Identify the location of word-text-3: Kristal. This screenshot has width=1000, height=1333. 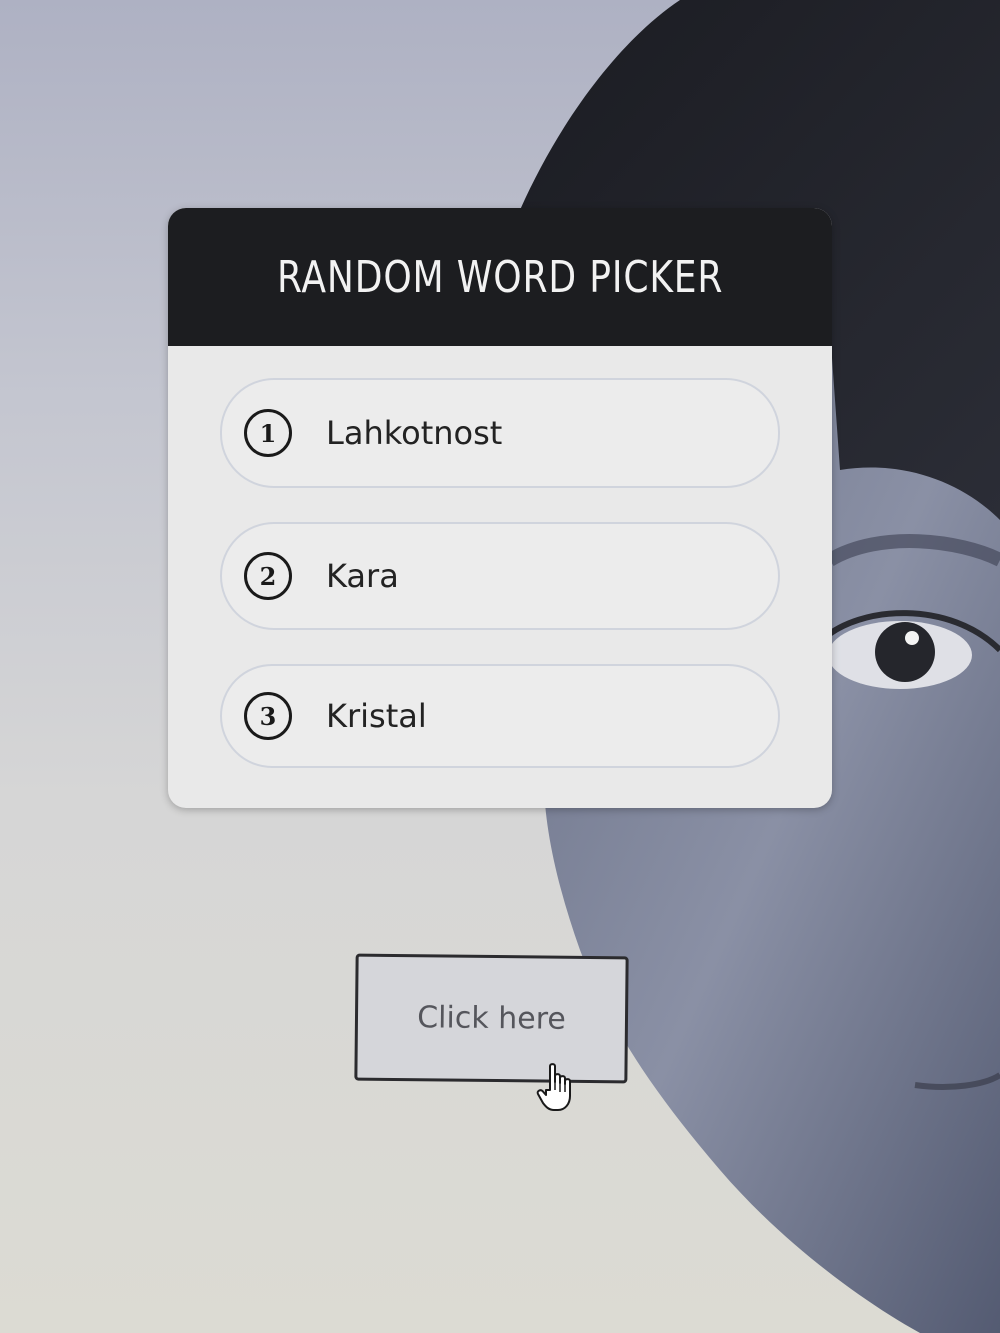
(376, 716).